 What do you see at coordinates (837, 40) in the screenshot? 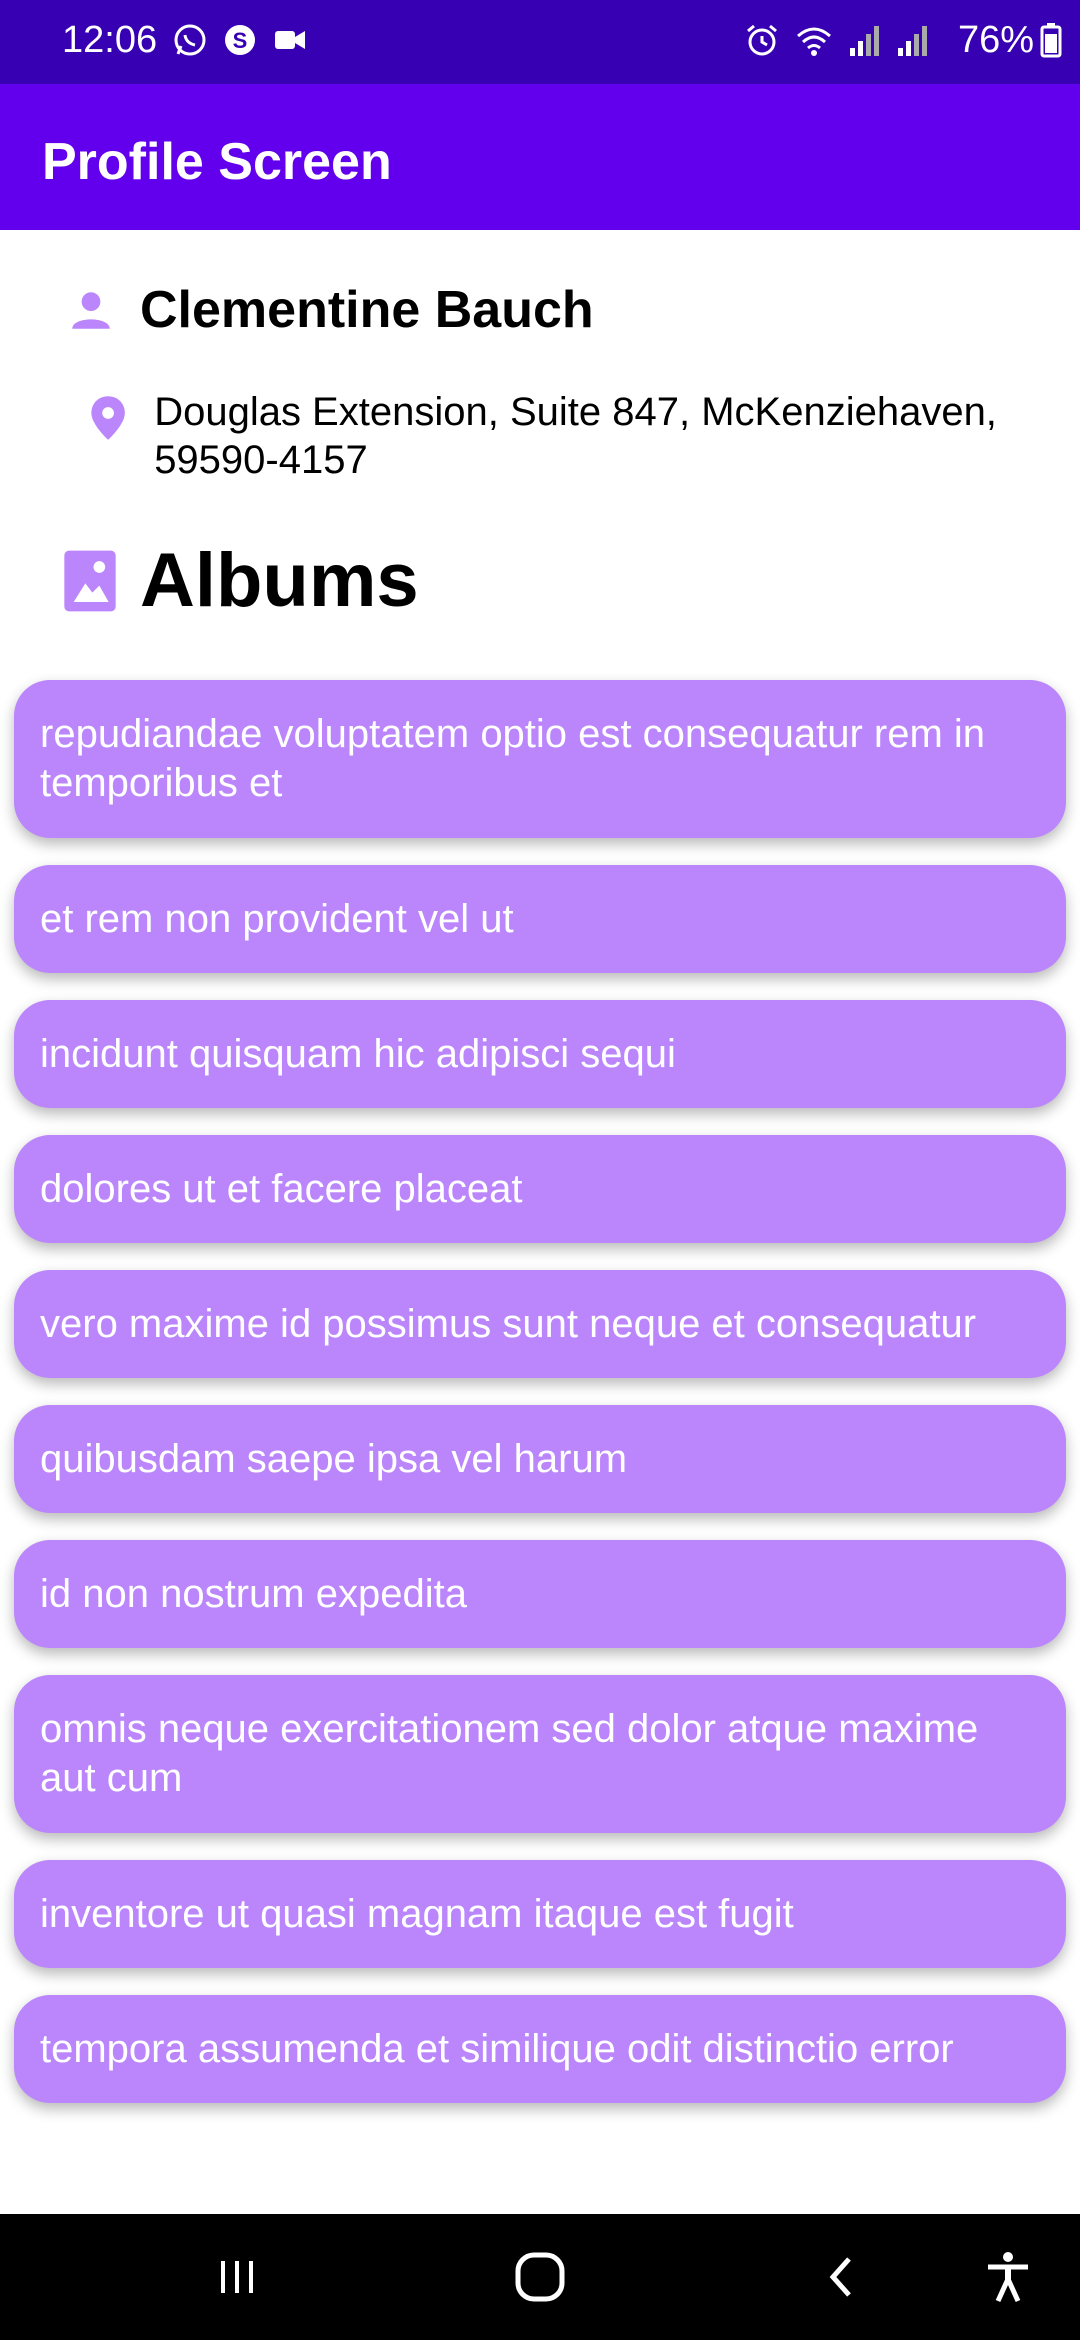
I see `status-system-icons` at bounding box center [837, 40].